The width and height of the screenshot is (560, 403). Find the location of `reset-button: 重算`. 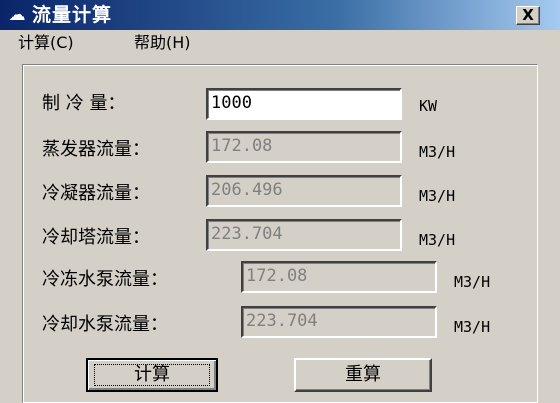

reset-button: 重算 is located at coordinates (363, 375).